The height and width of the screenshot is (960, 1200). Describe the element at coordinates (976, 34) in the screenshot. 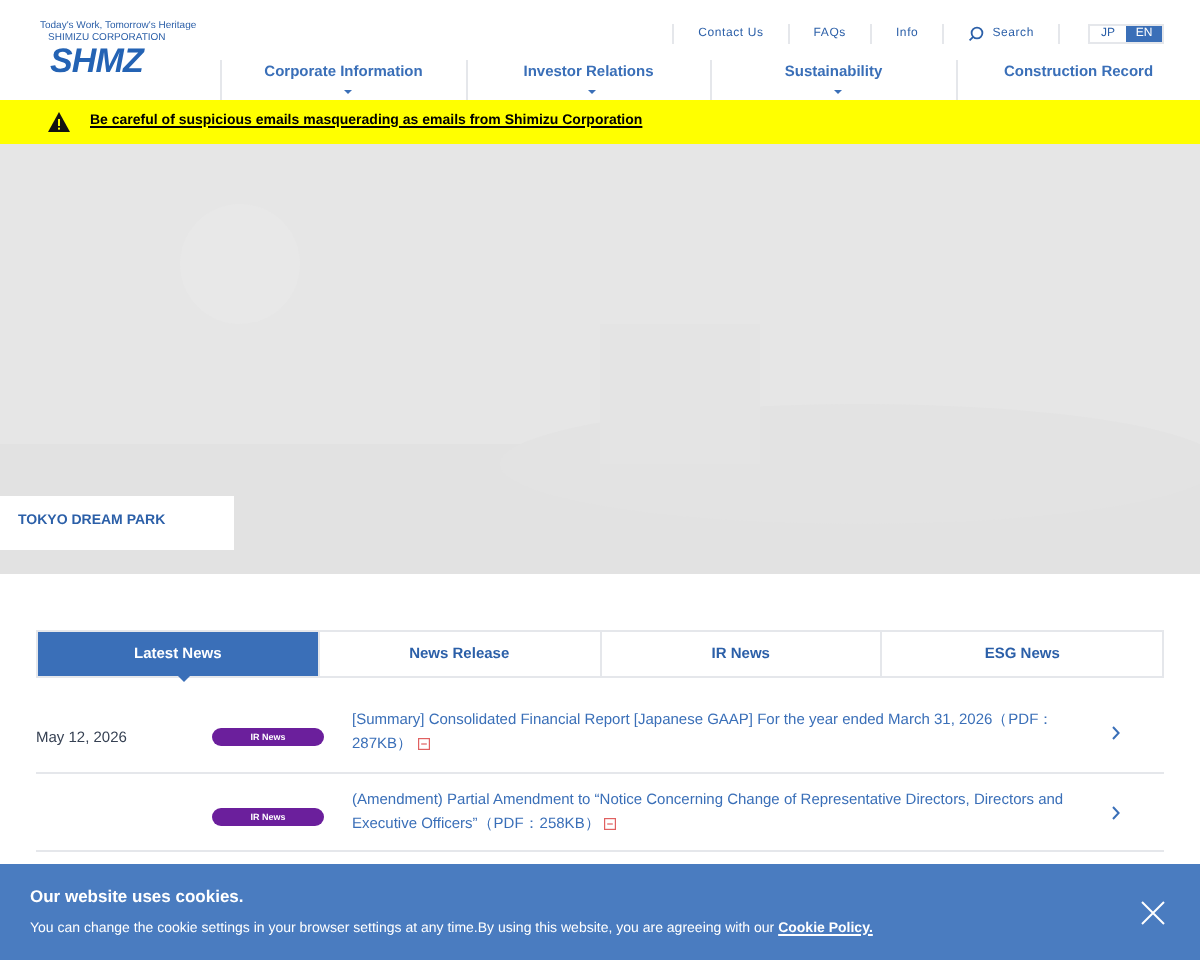

I see `search-icon` at that location.